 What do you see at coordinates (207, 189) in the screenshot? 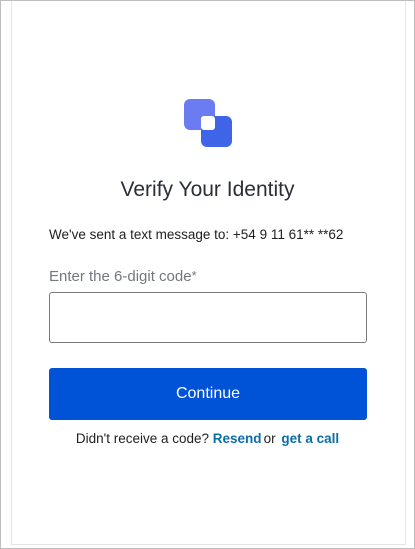
I see `page-title: Verify Your Identity` at bounding box center [207, 189].